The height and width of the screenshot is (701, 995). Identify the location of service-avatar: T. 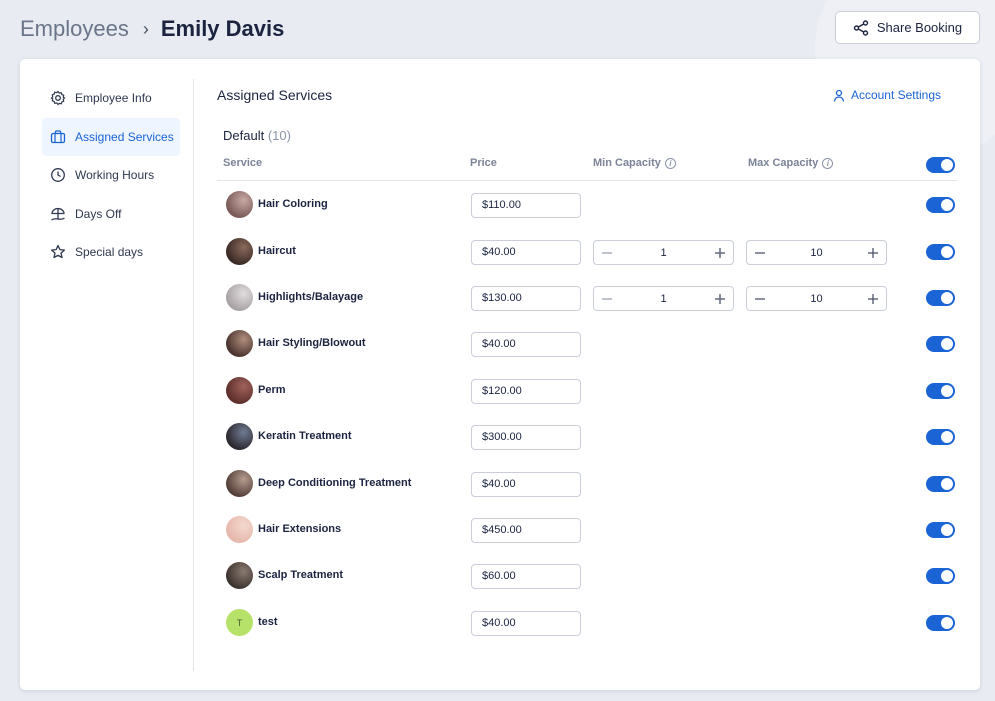
(239, 622).